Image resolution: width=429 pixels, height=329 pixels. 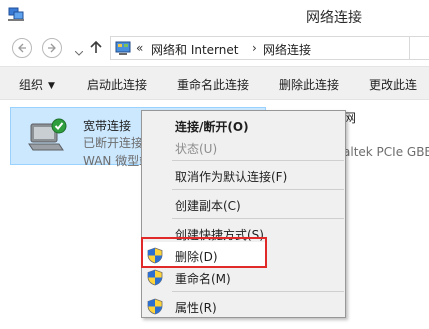 I want to click on delete-connection-button: 删除此连接, so click(x=309, y=84).